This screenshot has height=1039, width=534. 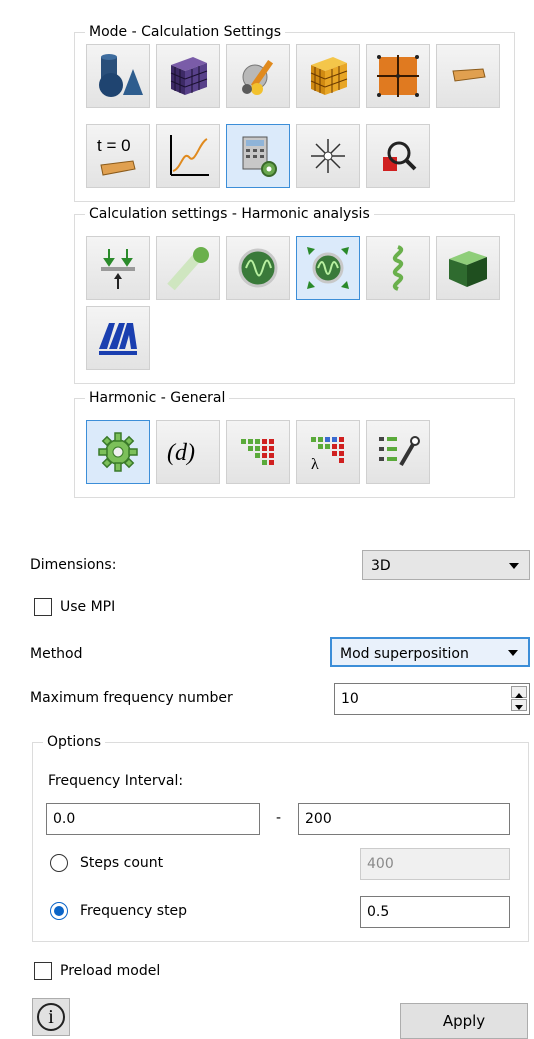 I want to click on apply-button: Apply, so click(x=464, y=1021).